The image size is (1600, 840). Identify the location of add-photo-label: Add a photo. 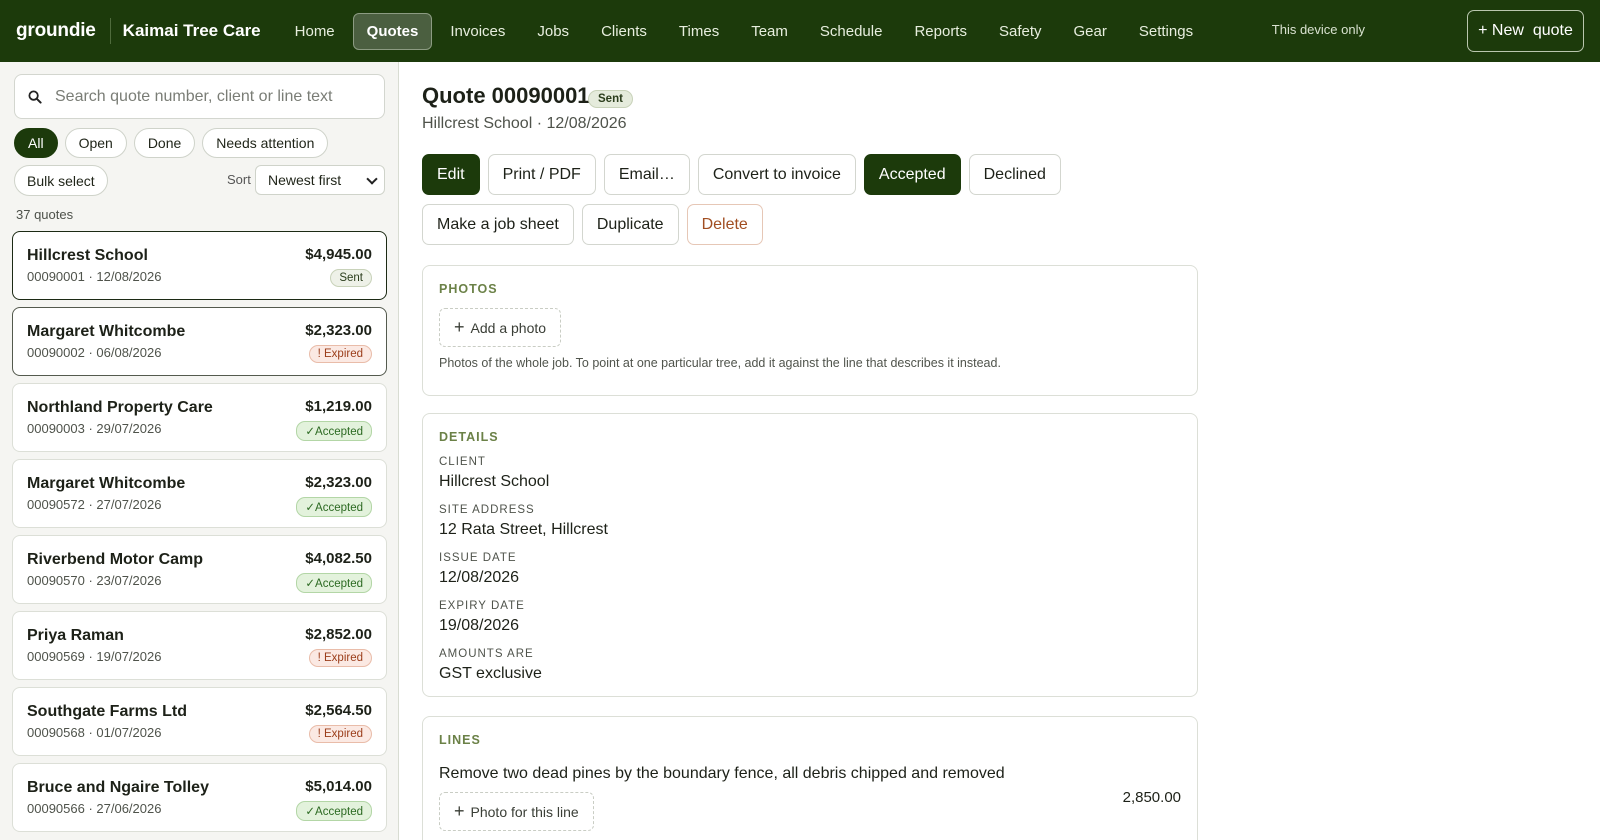
(508, 327).